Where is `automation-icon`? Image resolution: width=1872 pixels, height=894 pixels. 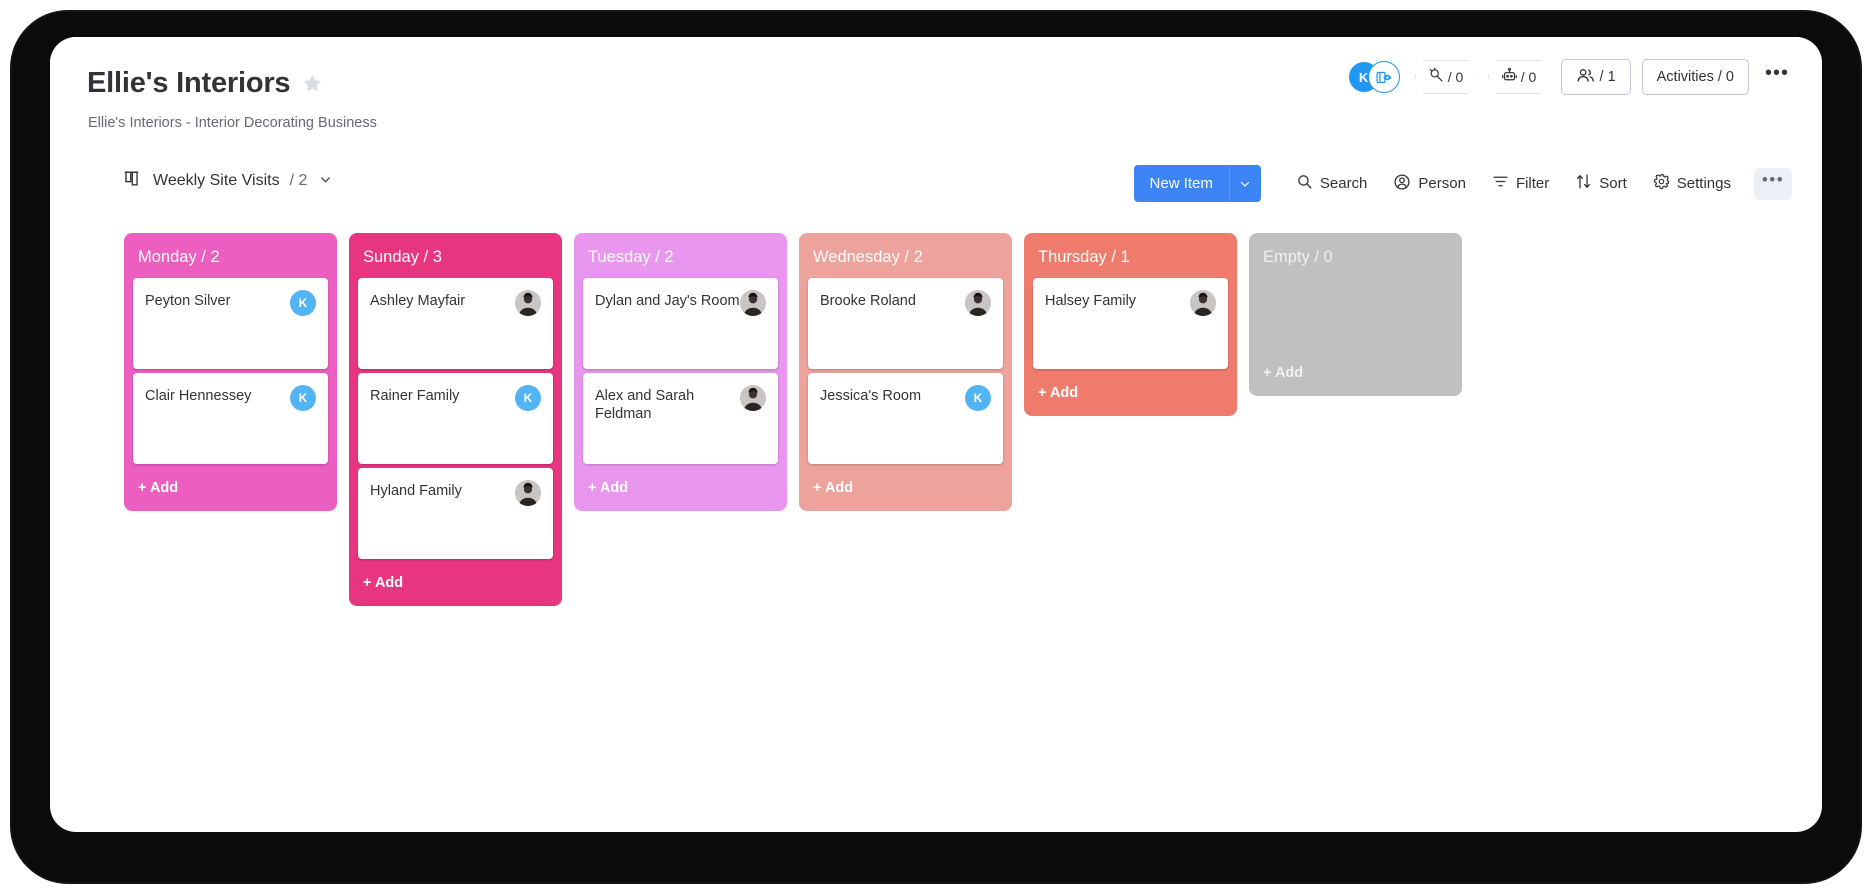
automation-icon is located at coordinates (1436, 77).